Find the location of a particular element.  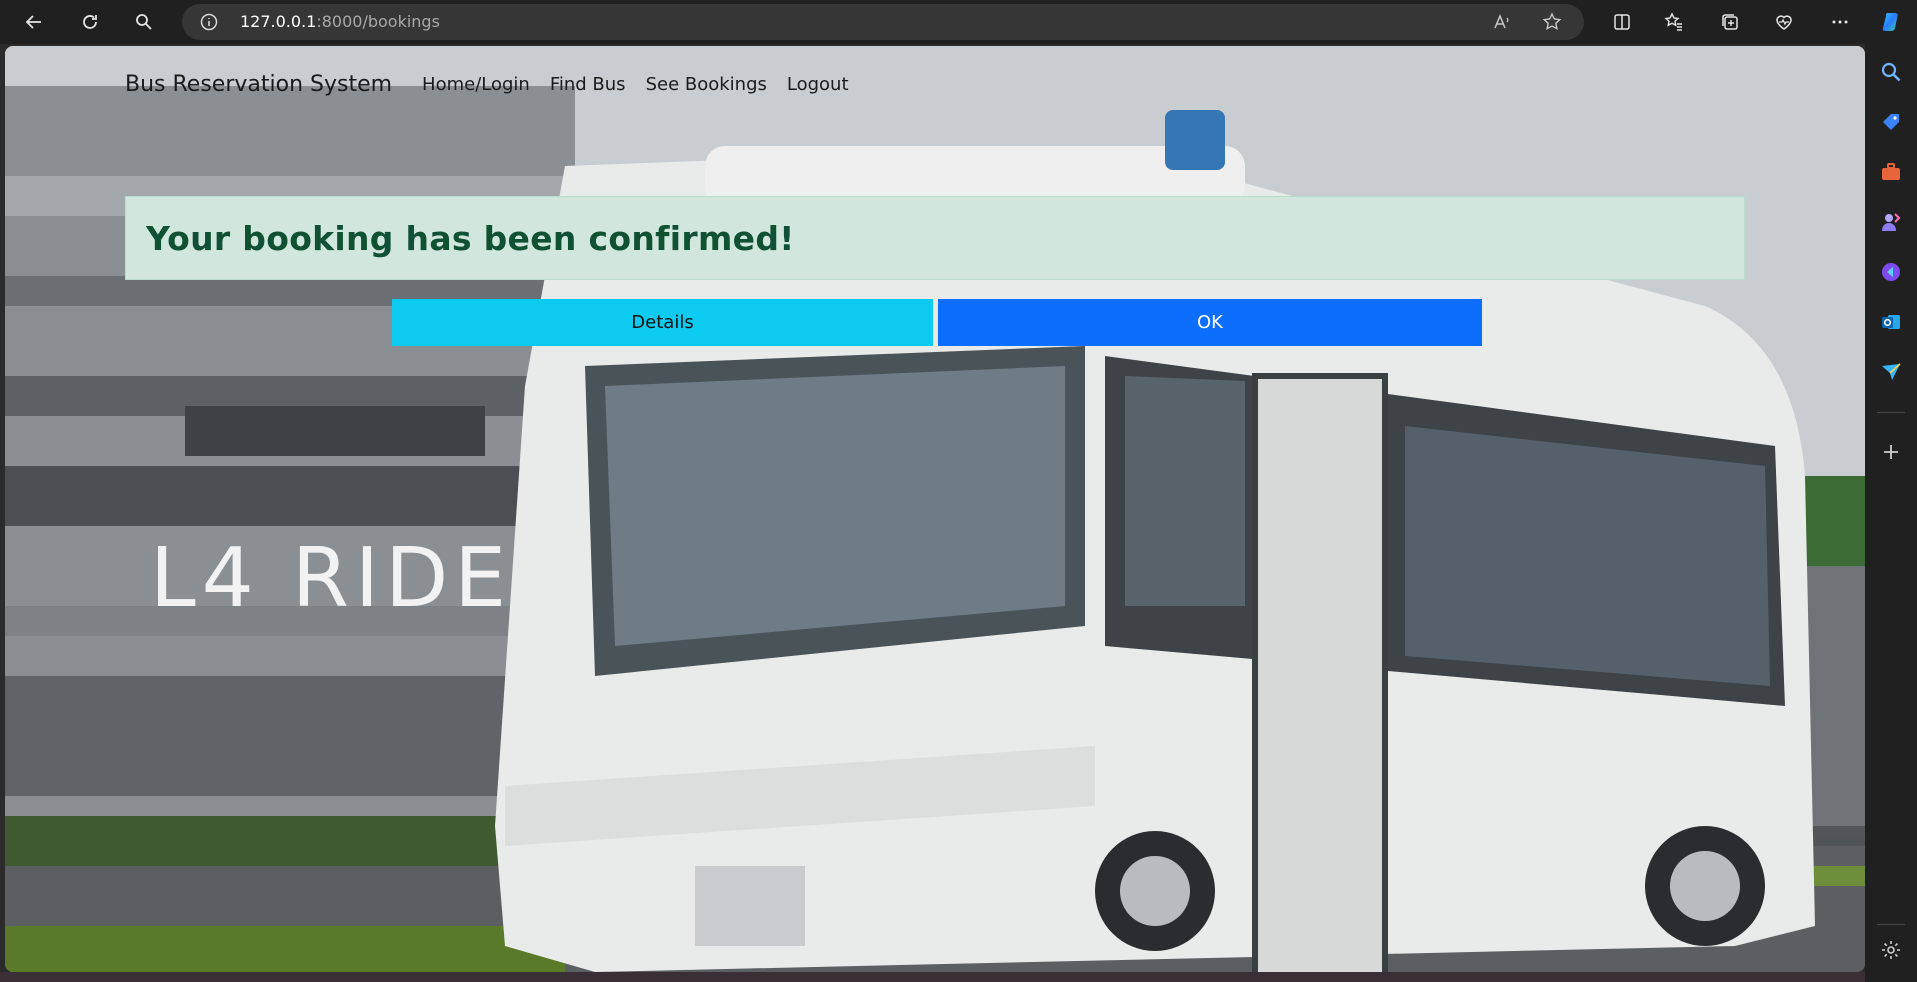

read-aloud-icon is located at coordinates (1502, 22).